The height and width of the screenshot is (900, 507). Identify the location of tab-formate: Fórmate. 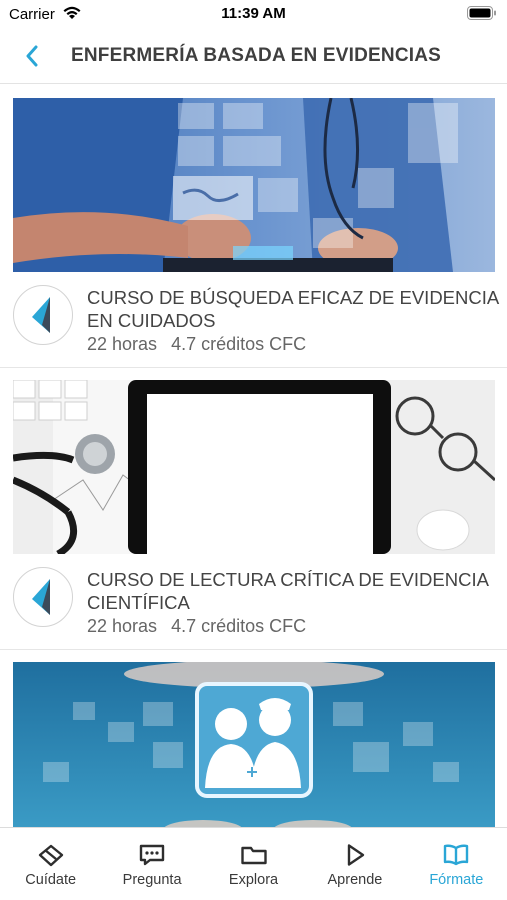
(456, 864).